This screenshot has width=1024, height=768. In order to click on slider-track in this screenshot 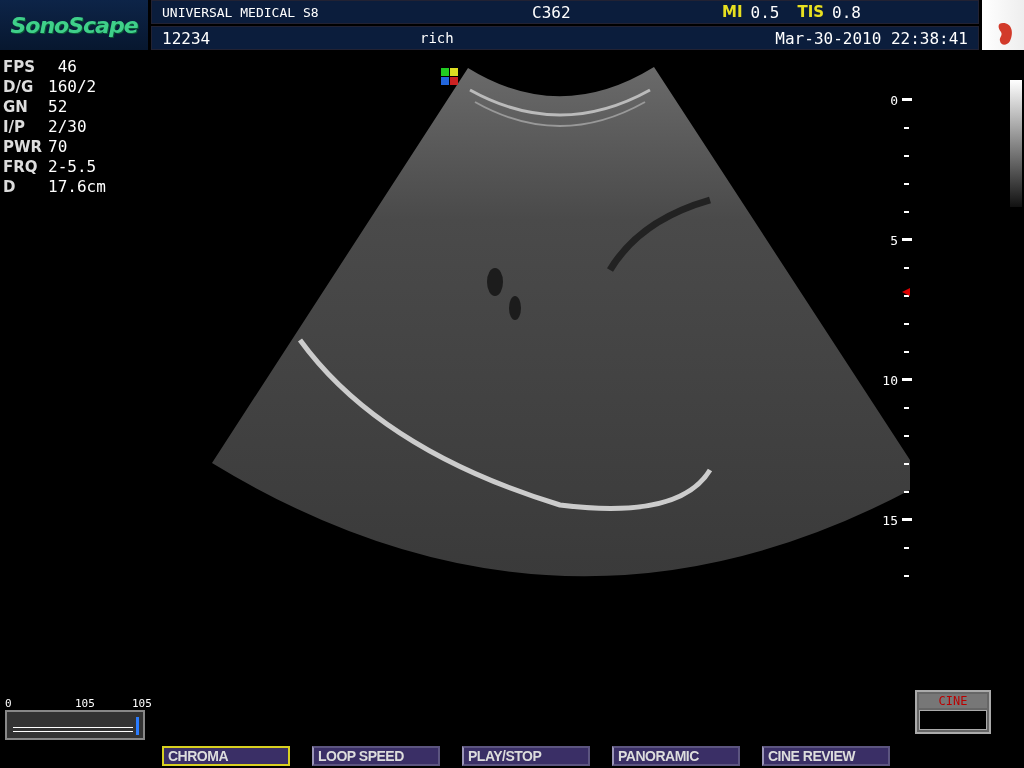, I will do `click(75, 725)`.